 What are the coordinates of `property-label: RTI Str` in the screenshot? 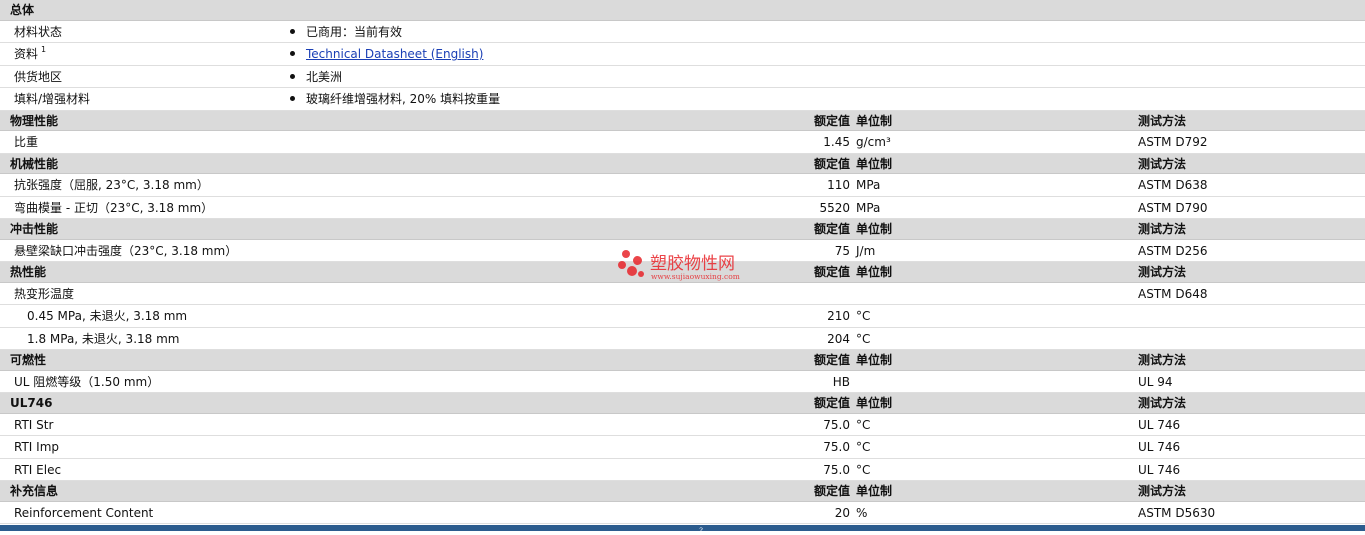 It's located at (34, 424).